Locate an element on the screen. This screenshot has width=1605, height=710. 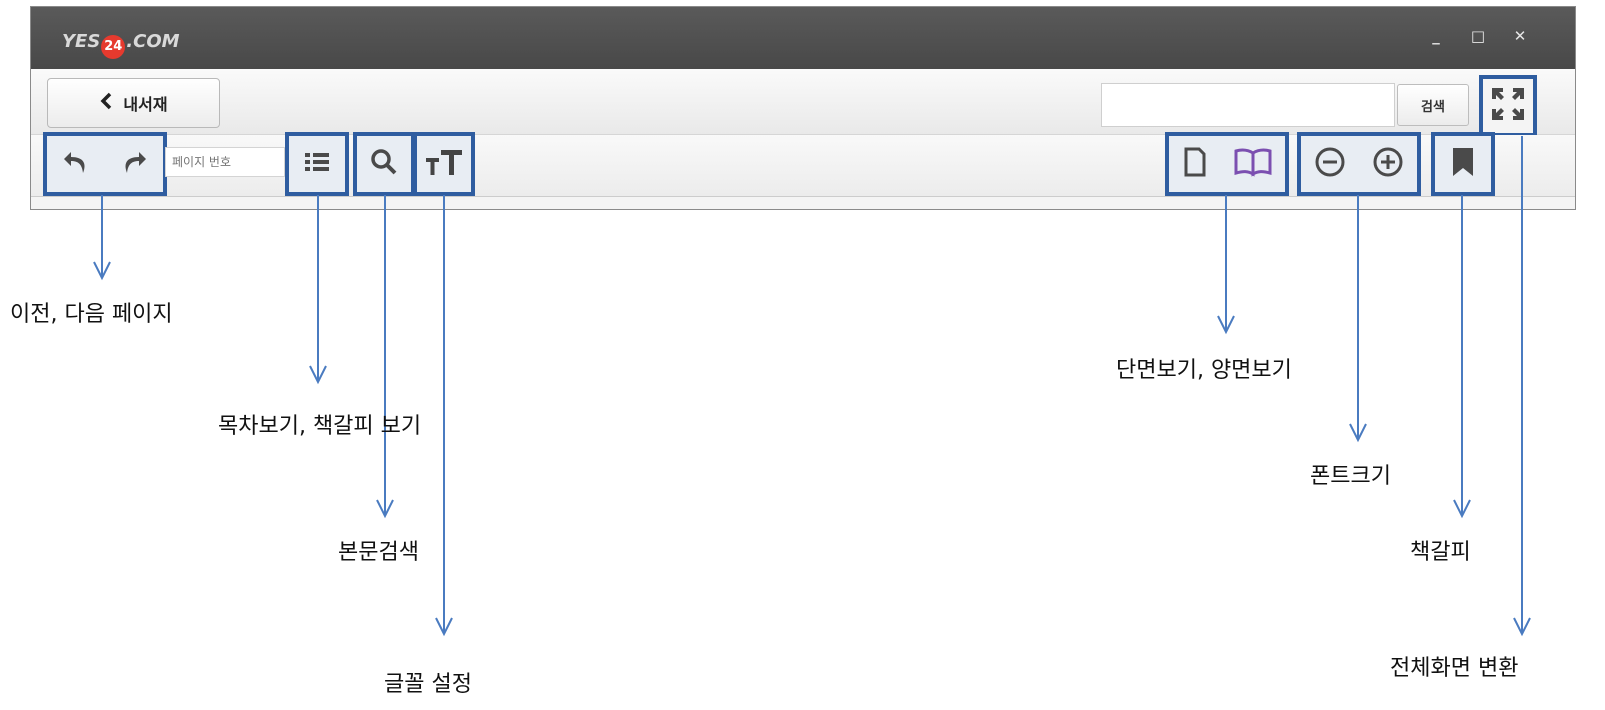
annotation-bookmark: 책갈피 is located at coordinates (1440, 552).